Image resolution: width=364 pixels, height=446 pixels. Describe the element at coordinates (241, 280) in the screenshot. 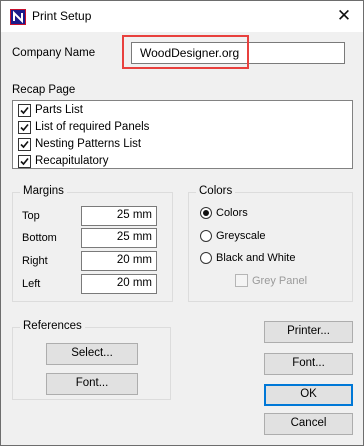

I see `checkbox-grey-panel` at that location.